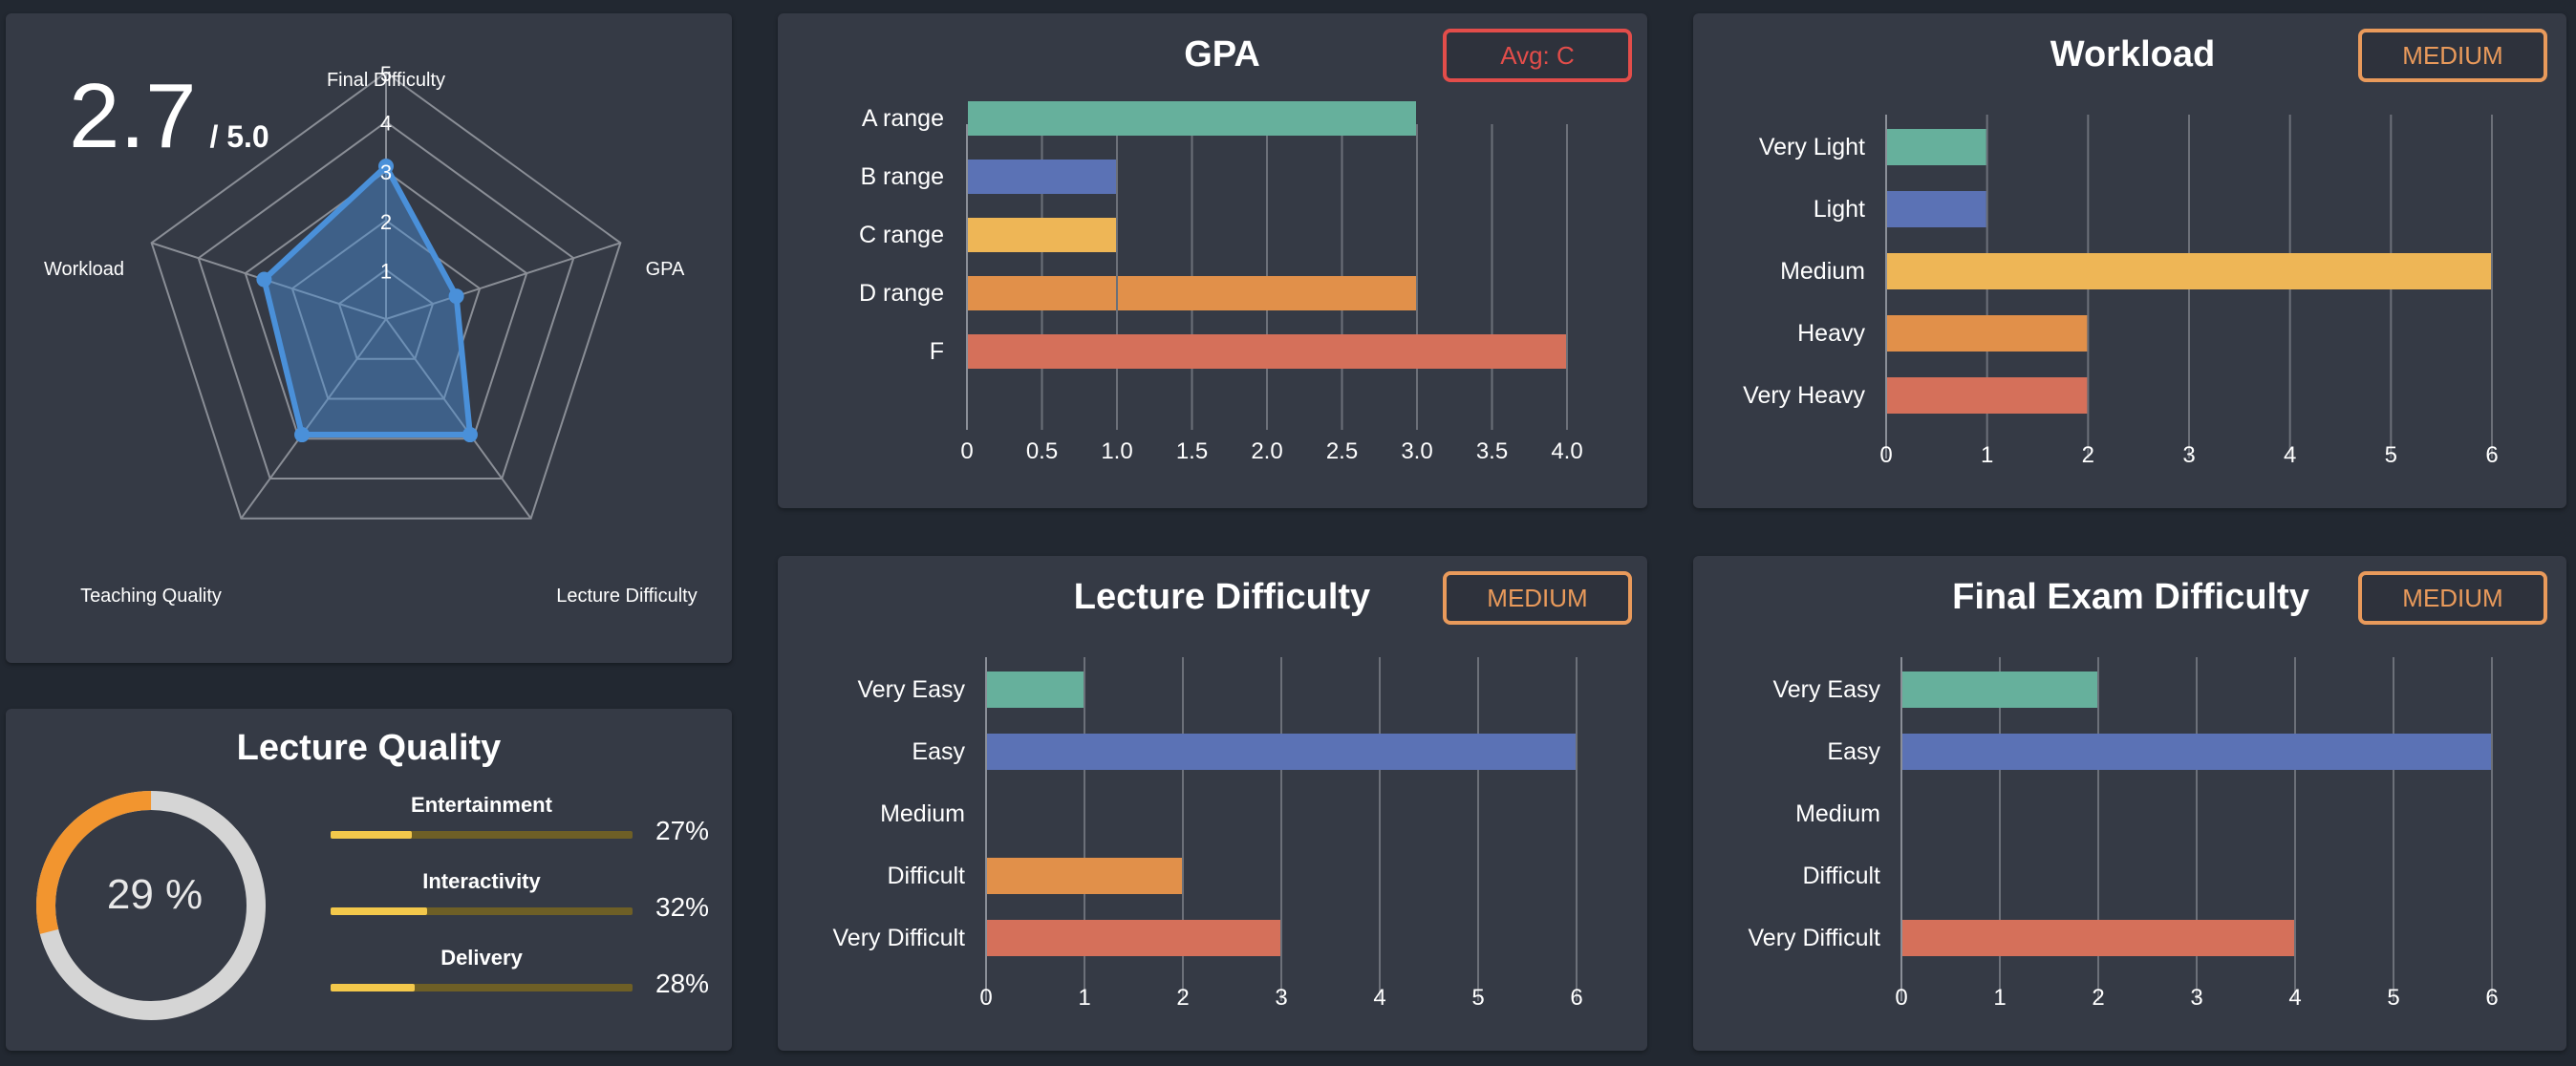  What do you see at coordinates (1815, 938) in the screenshot?
I see `category-label: Very Difficult` at bounding box center [1815, 938].